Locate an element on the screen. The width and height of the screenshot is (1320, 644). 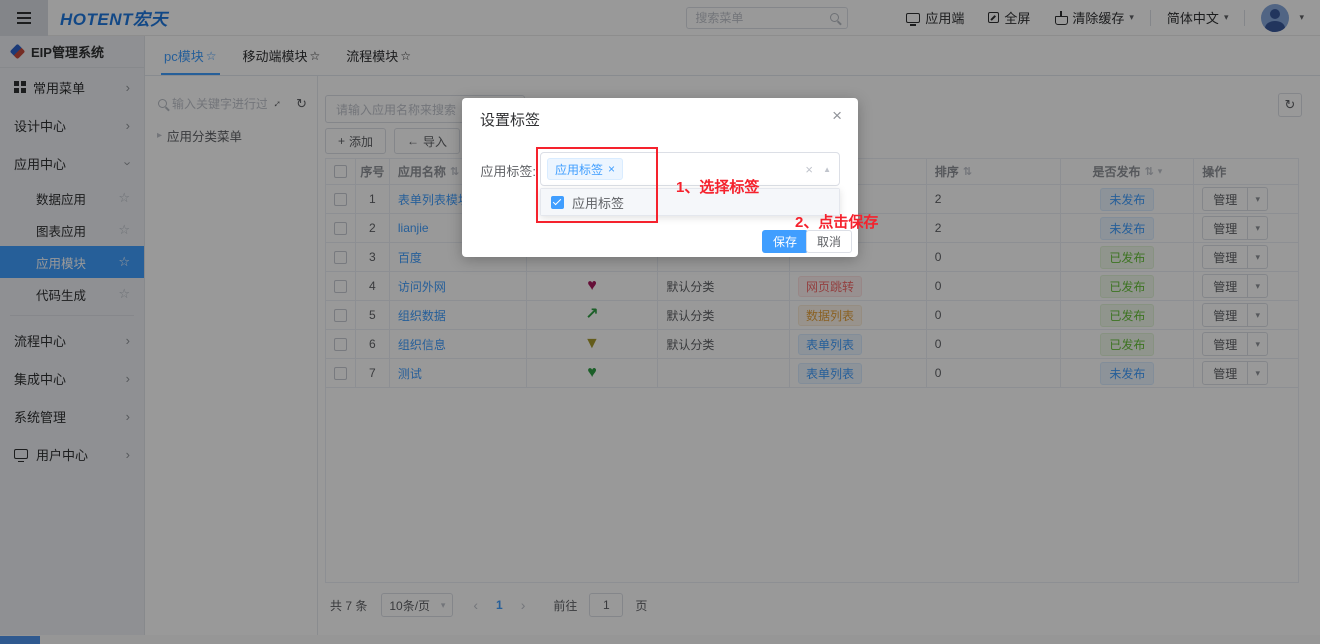
close-icon: × is located at coordinates (837, 116).